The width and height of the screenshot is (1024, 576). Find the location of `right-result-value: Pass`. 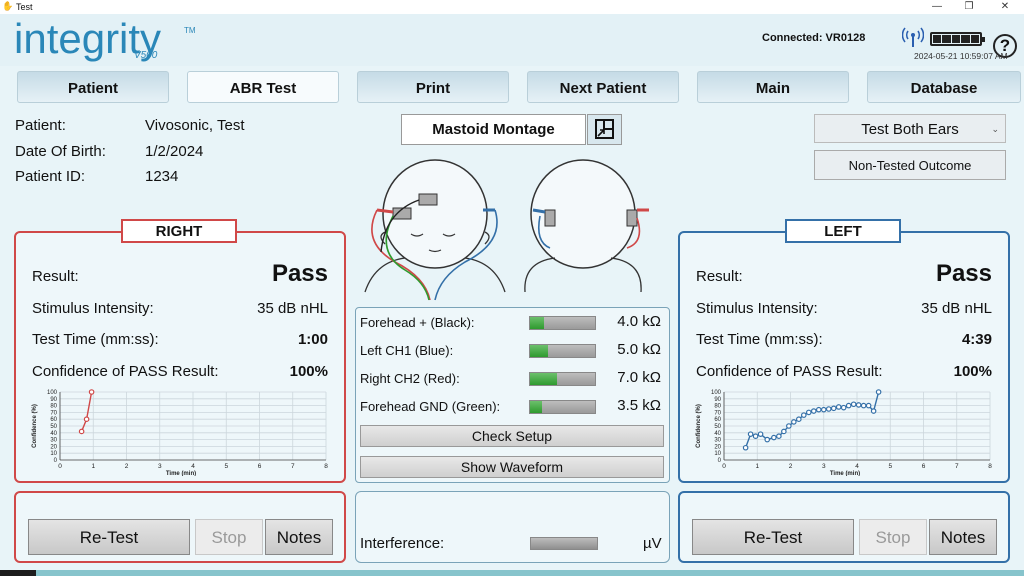

right-result-value: Pass is located at coordinates (299, 273).